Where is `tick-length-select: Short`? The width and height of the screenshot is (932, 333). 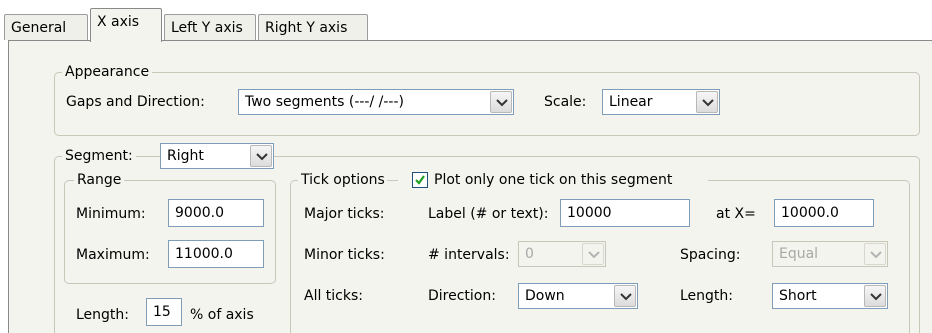 tick-length-select: Short is located at coordinates (830, 296).